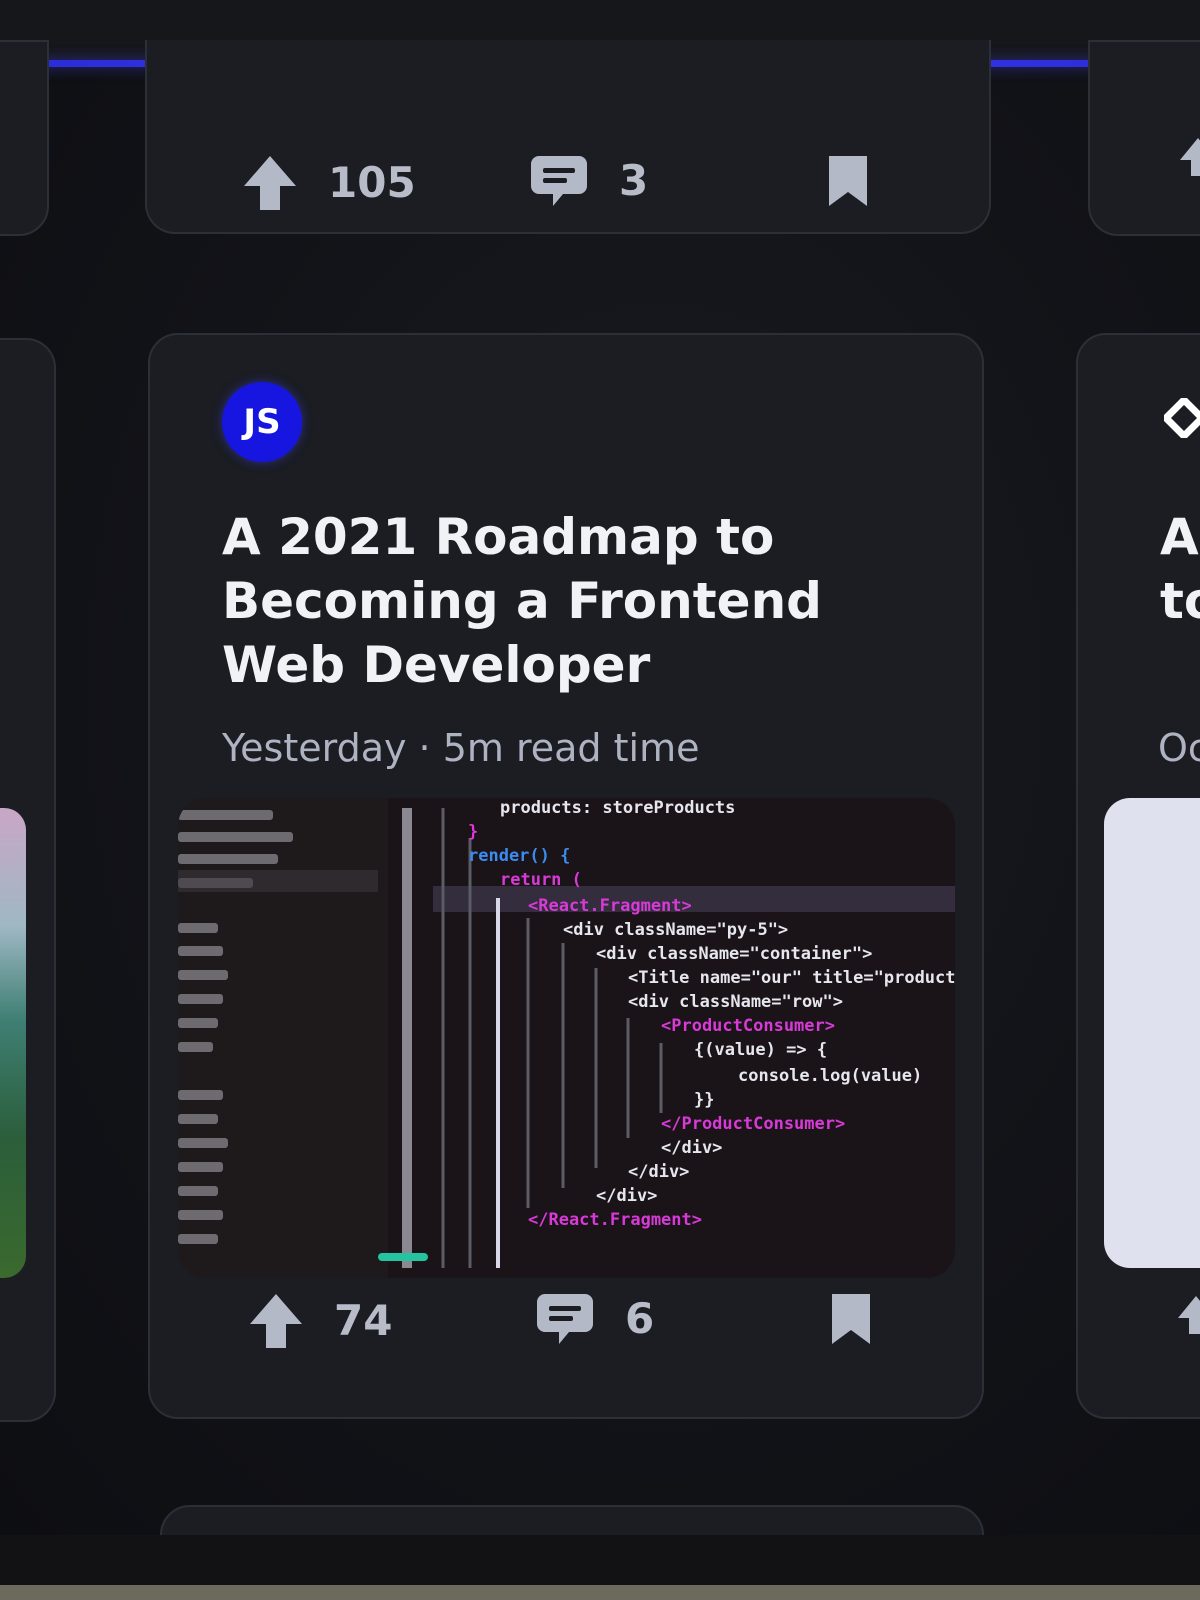 The image size is (1200, 1600). I want to click on upvote-button: 74, so click(320, 1320).